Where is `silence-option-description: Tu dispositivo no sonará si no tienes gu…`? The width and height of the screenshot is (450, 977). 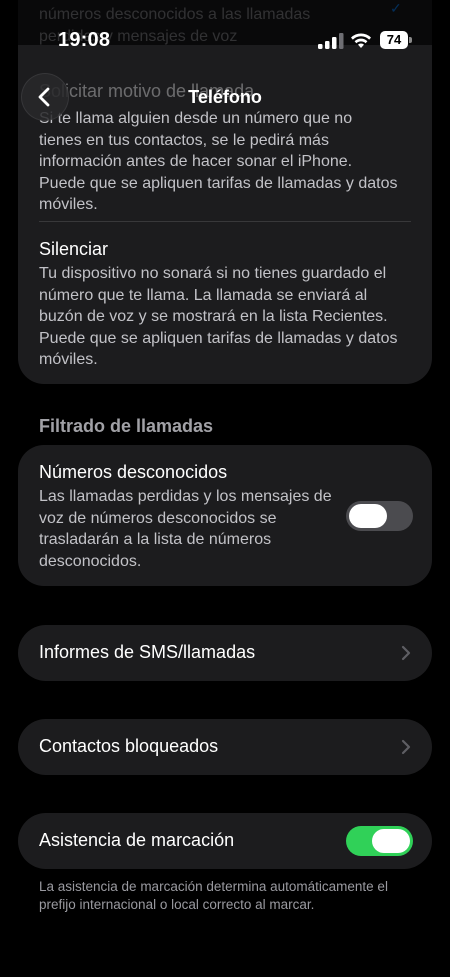
silence-option-description: Tu dispositivo no sonará si no tienes gu… is located at coordinates (218, 316).